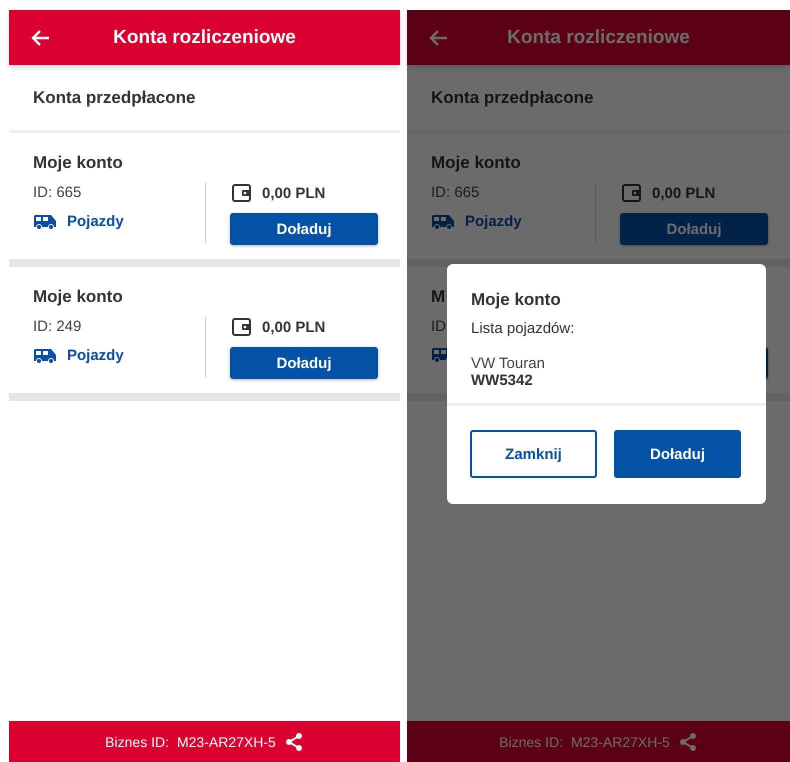 The image size is (790, 762). What do you see at coordinates (57, 327) in the screenshot?
I see `account-id: ID: 249` at bounding box center [57, 327].